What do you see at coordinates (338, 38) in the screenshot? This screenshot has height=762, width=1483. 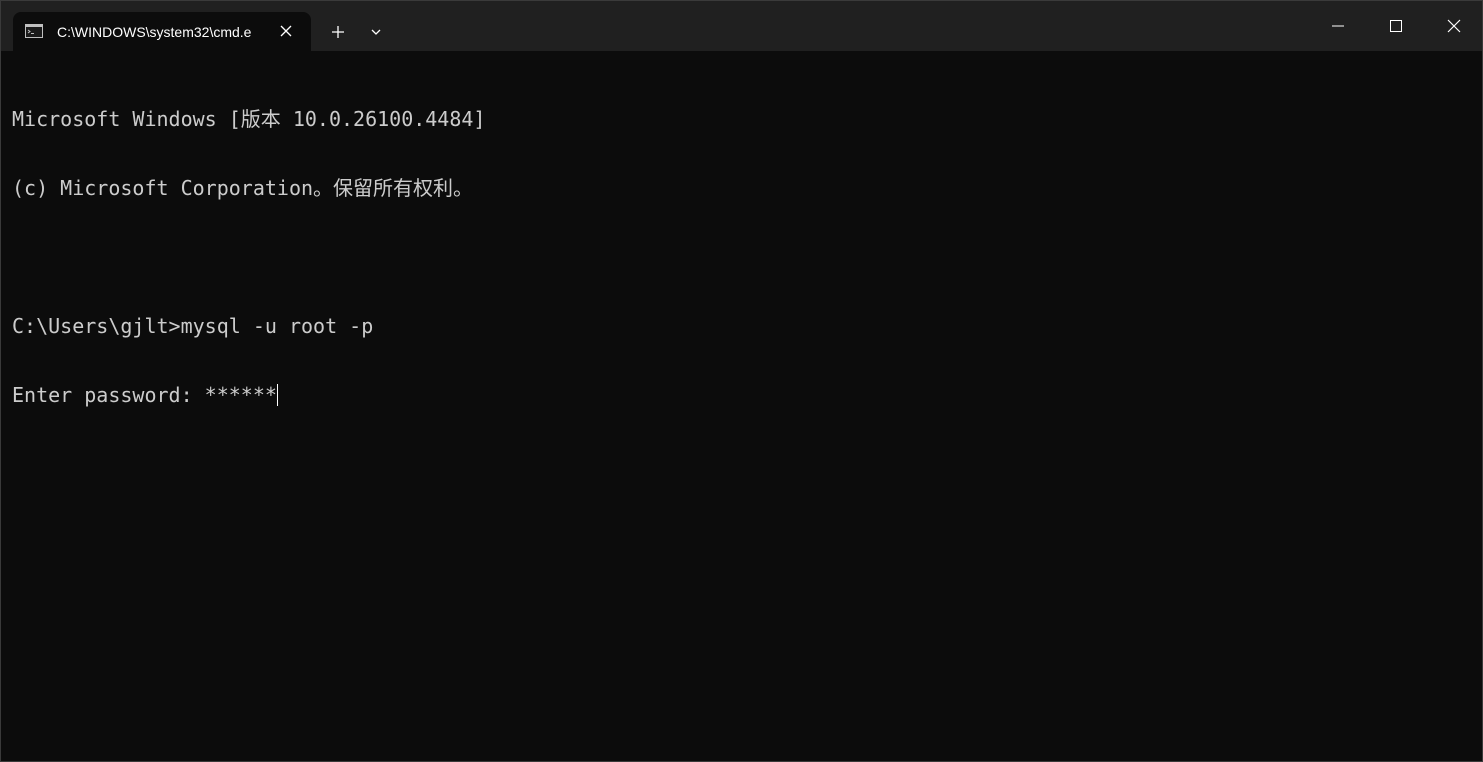 I see `plus-icon` at bounding box center [338, 38].